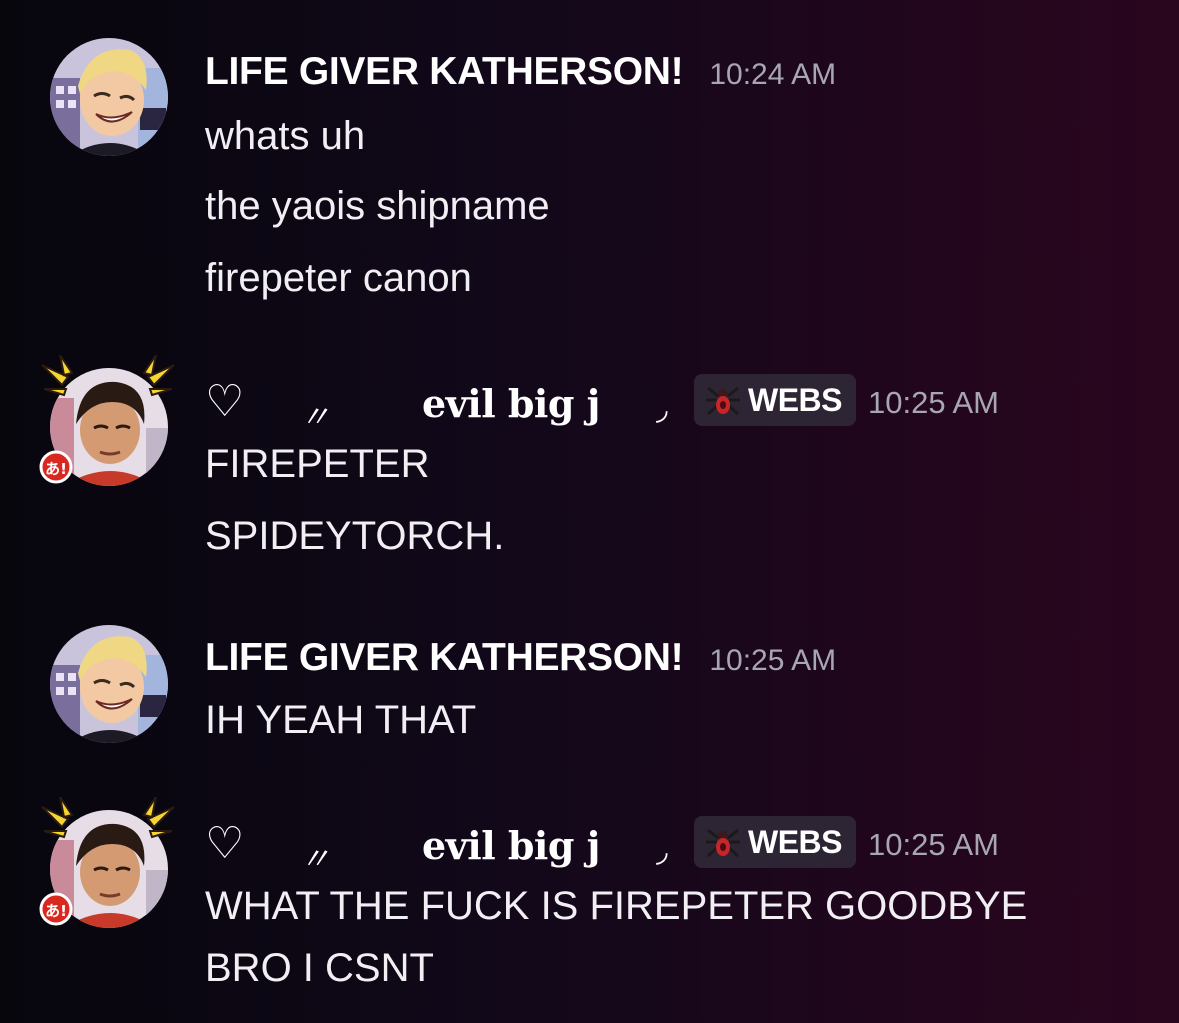 This screenshot has width=1179, height=1023. What do you see at coordinates (773, 74) in the screenshot?
I see `timestamp: 10:24 AM` at bounding box center [773, 74].